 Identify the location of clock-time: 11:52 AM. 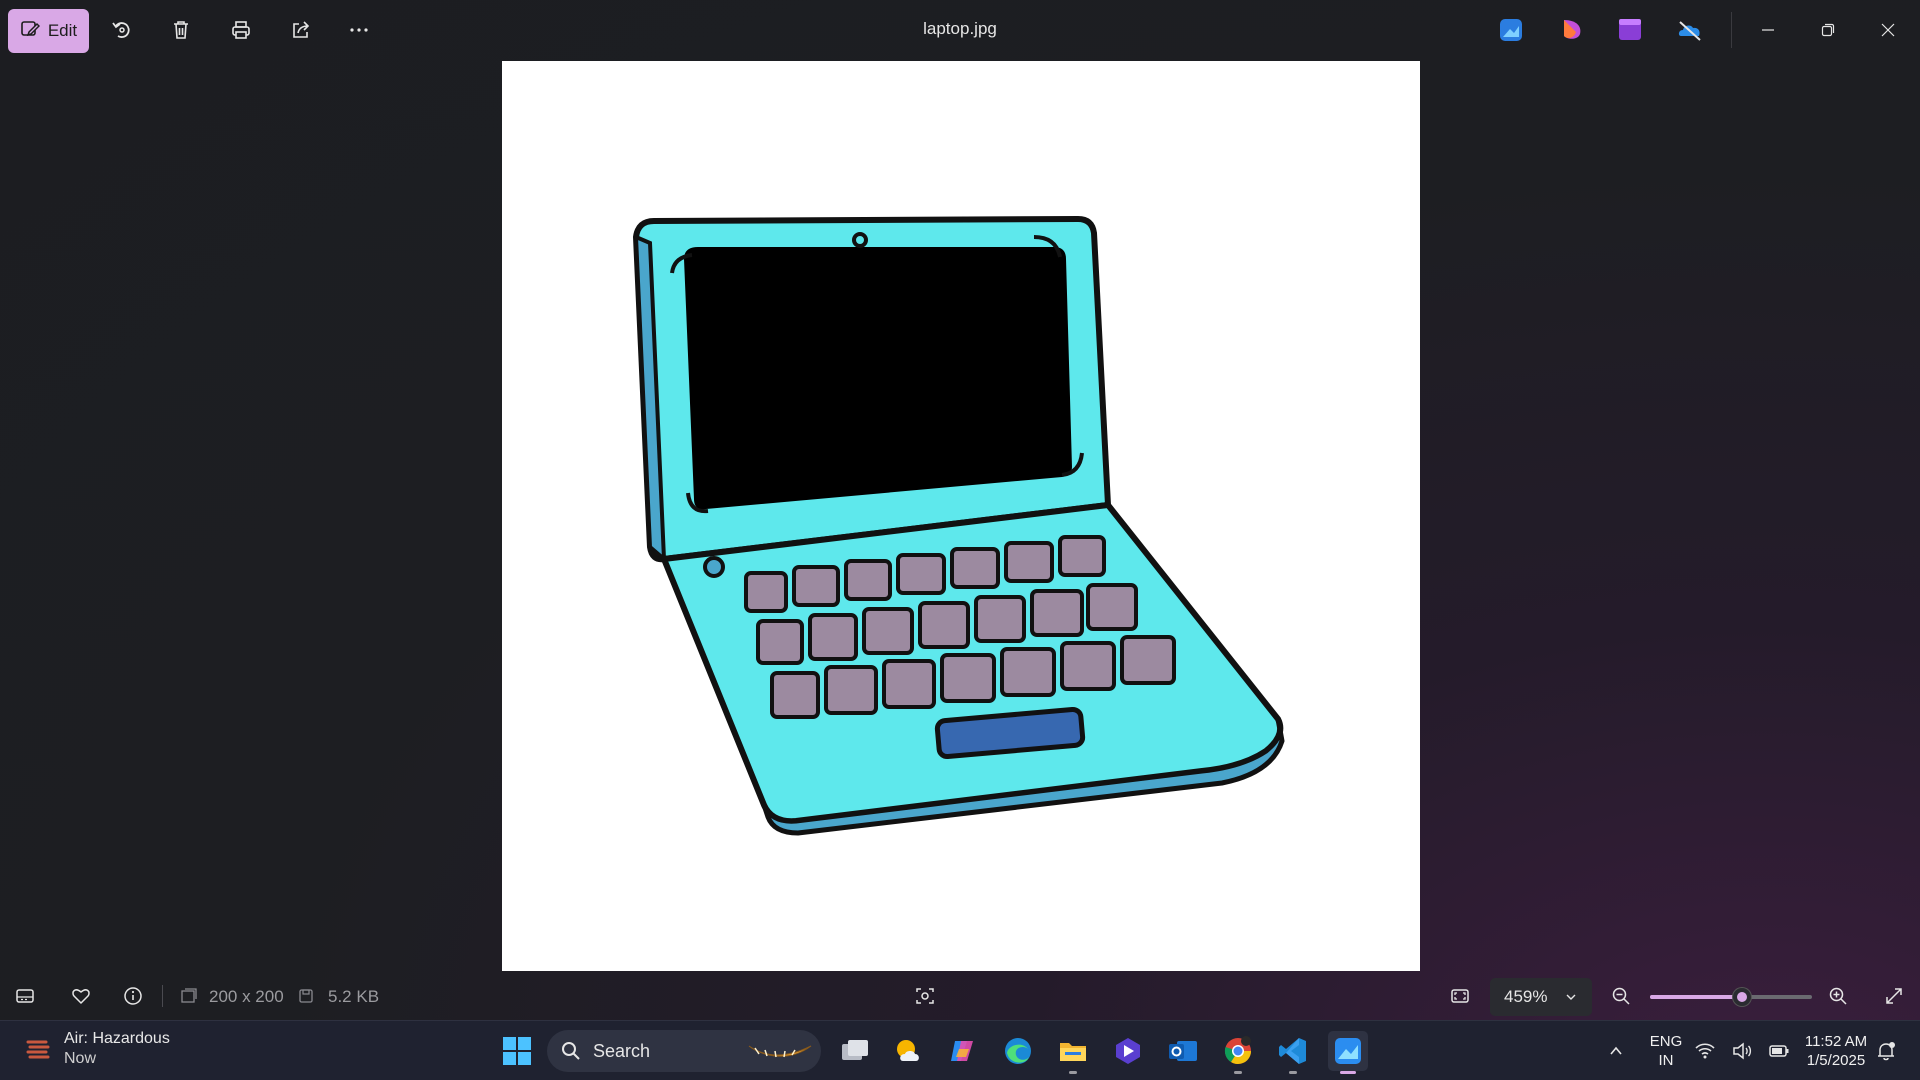
(1836, 1041).